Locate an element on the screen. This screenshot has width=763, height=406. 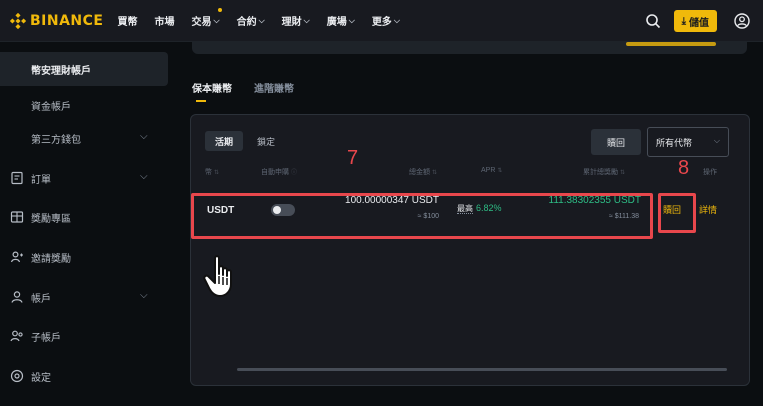
rewards-icon is located at coordinates (17, 217).